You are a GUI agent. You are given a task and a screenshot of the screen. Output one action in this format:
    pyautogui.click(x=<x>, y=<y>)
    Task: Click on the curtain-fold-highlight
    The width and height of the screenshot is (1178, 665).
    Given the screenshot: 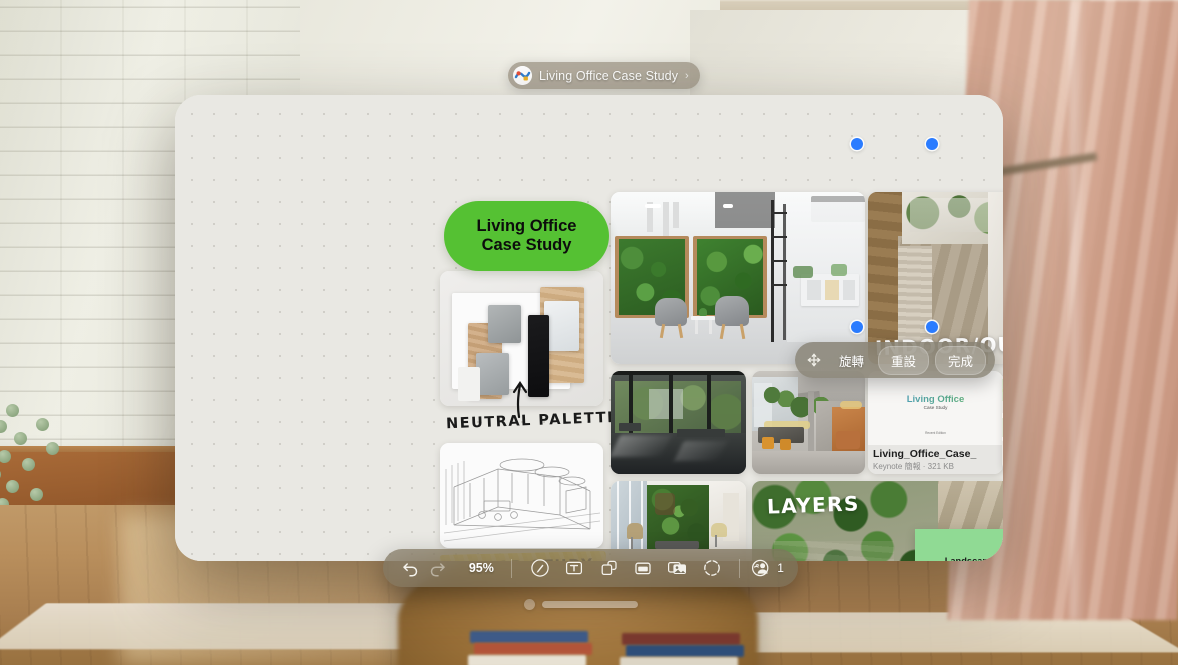 What is the action you would take?
    pyautogui.click(x=1078, y=310)
    